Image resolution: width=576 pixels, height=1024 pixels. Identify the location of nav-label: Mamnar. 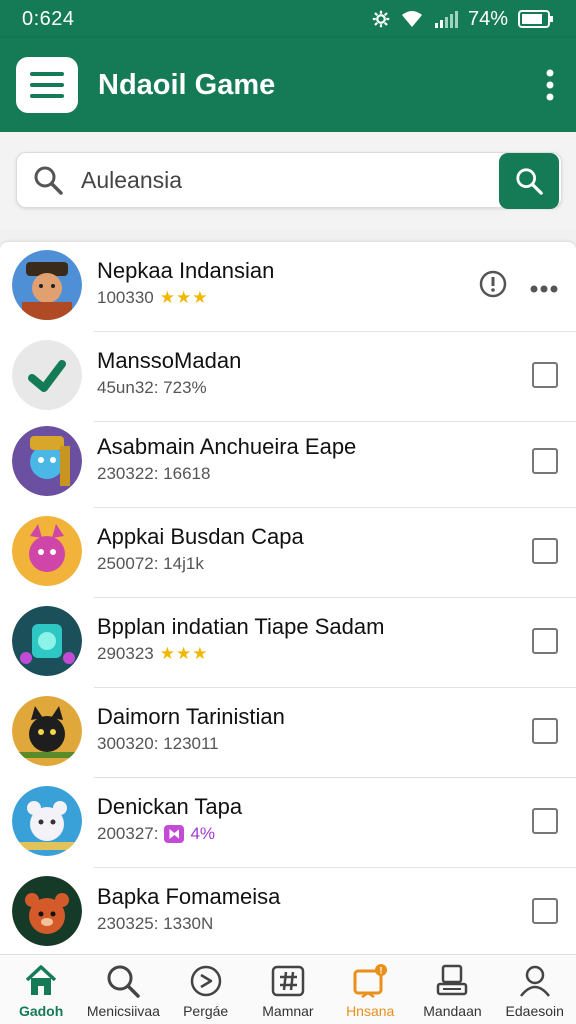
(288, 1011).